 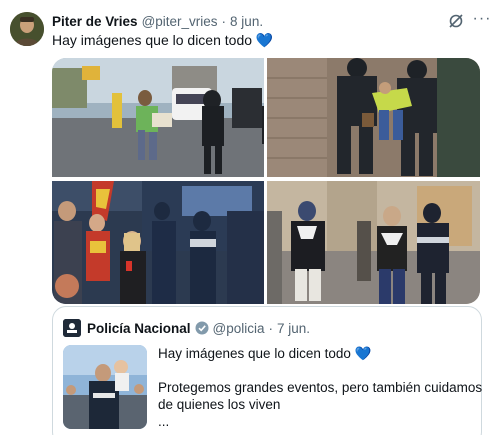 I want to click on quoted-handle: @policia, so click(x=239, y=328).